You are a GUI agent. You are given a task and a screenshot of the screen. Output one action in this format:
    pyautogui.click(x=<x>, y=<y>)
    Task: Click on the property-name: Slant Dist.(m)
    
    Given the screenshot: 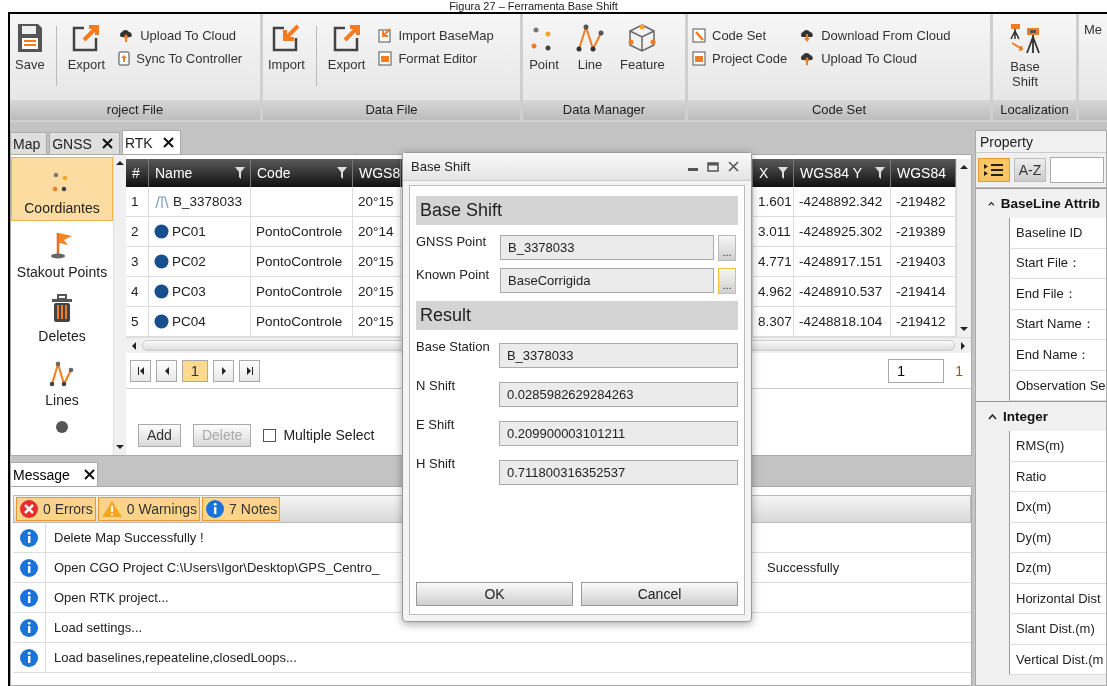 What is the action you would take?
    pyautogui.click(x=1057, y=629)
    